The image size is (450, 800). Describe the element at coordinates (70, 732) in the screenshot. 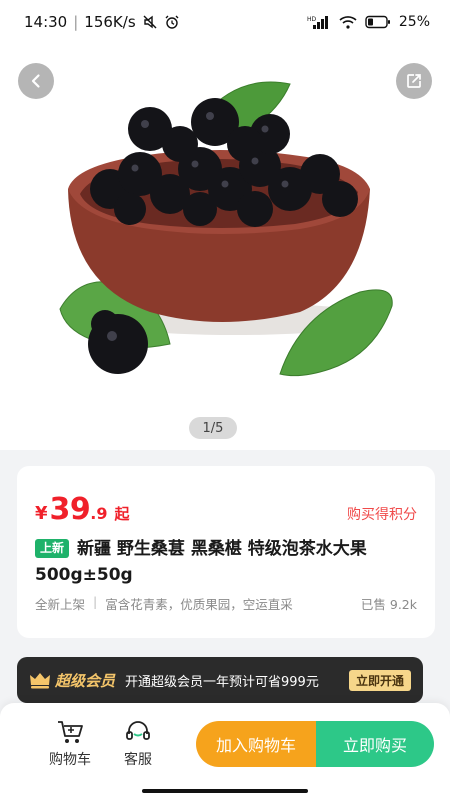

I see `cart-icon` at that location.